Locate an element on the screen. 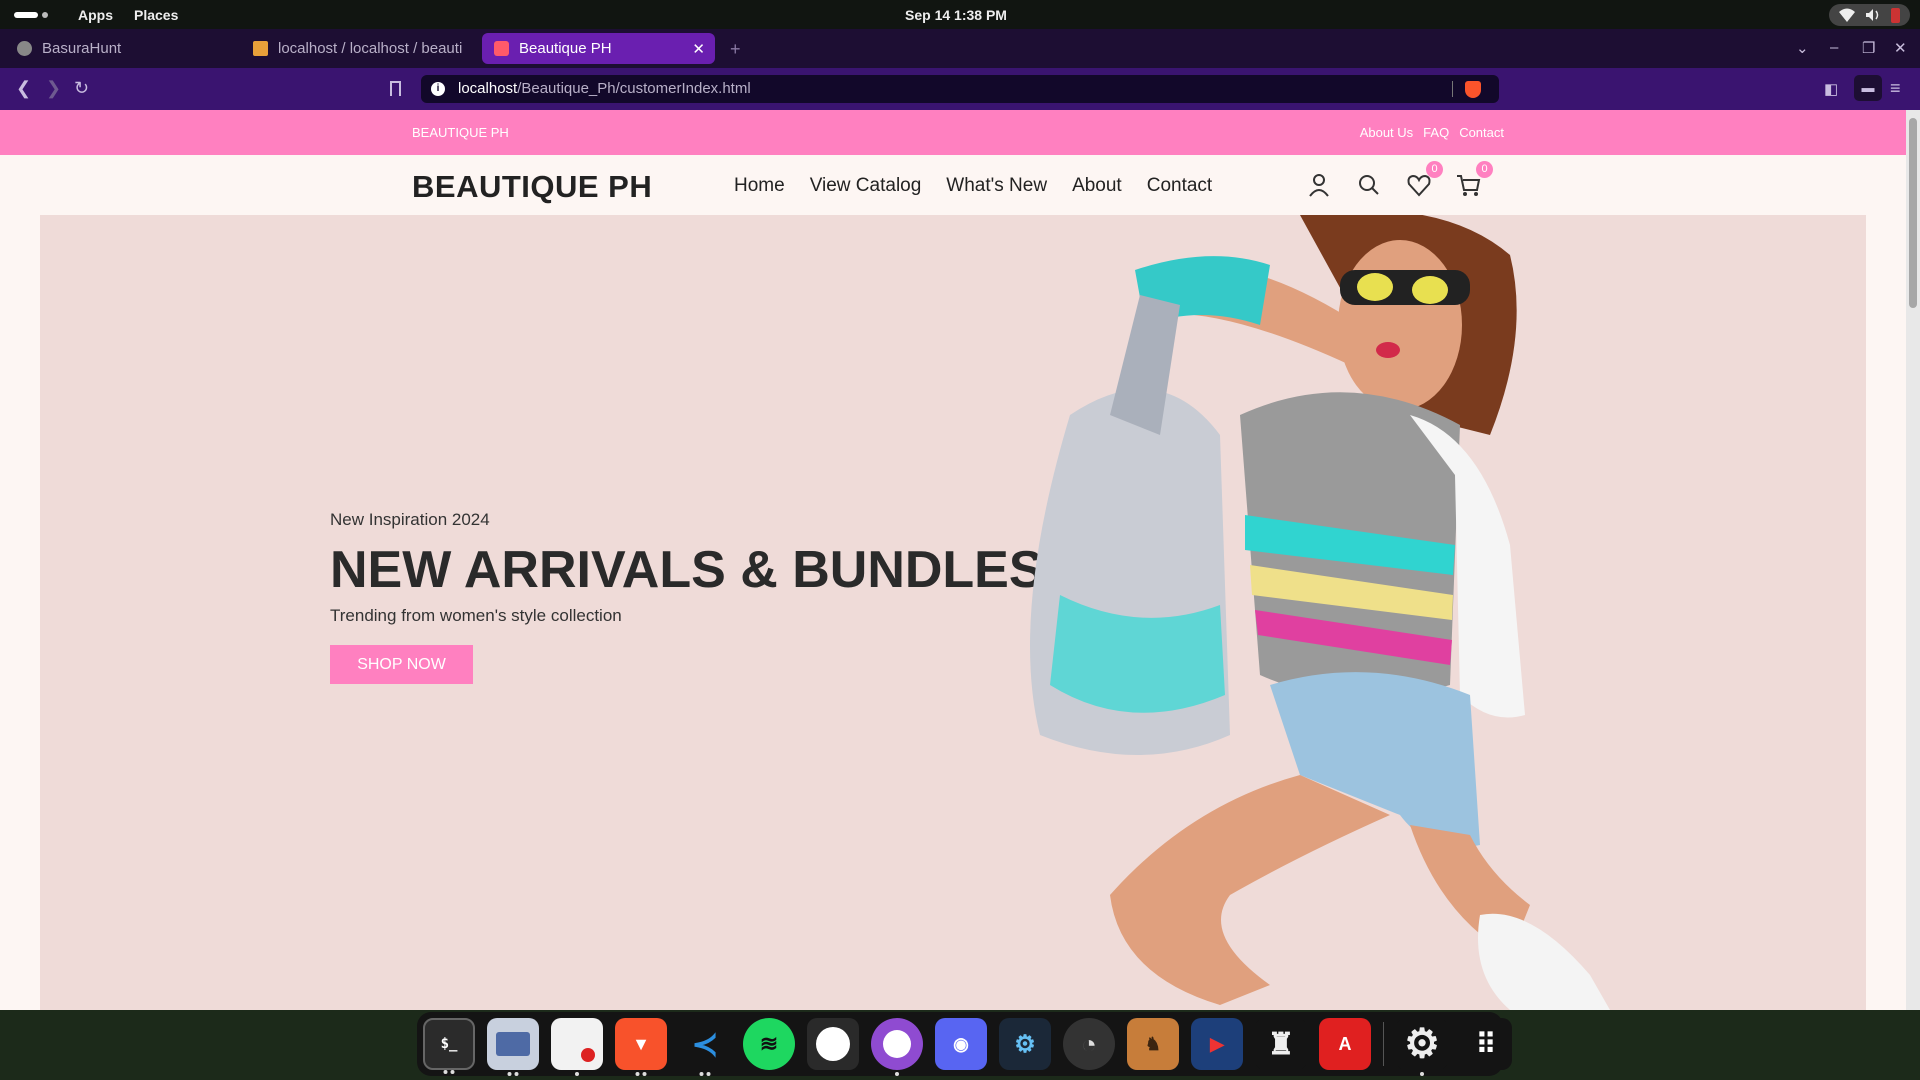  volume-icon is located at coordinates (1872, 15).